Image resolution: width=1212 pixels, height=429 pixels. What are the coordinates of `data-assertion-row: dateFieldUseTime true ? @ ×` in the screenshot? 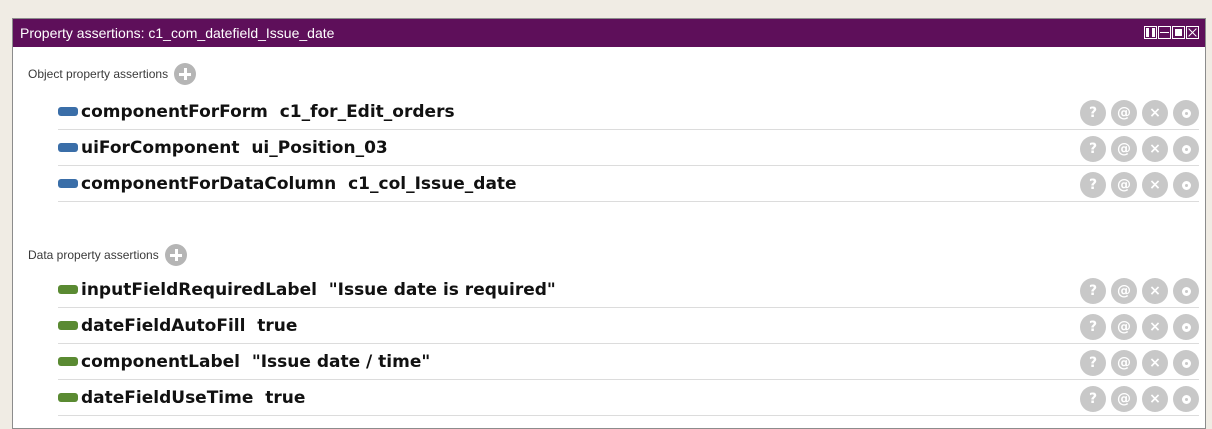 It's located at (628, 398).